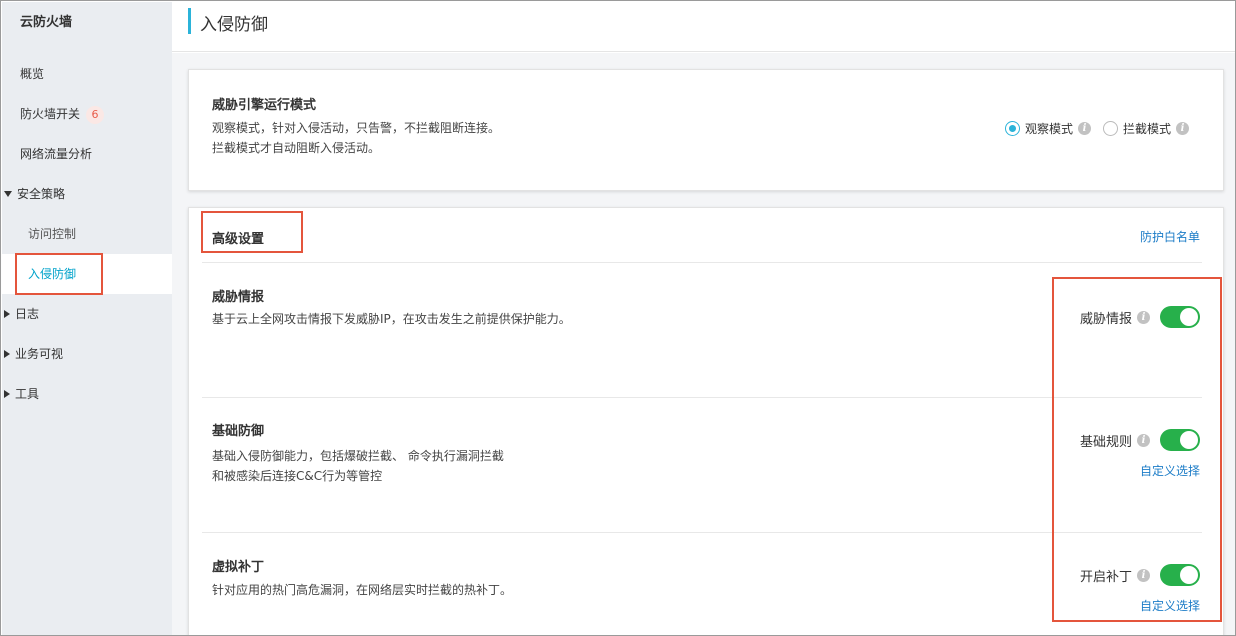  Describe the element at coordinates (87, 234) in the screenshot. I see `sidebar-item-access-control: 访问控制` at that location.